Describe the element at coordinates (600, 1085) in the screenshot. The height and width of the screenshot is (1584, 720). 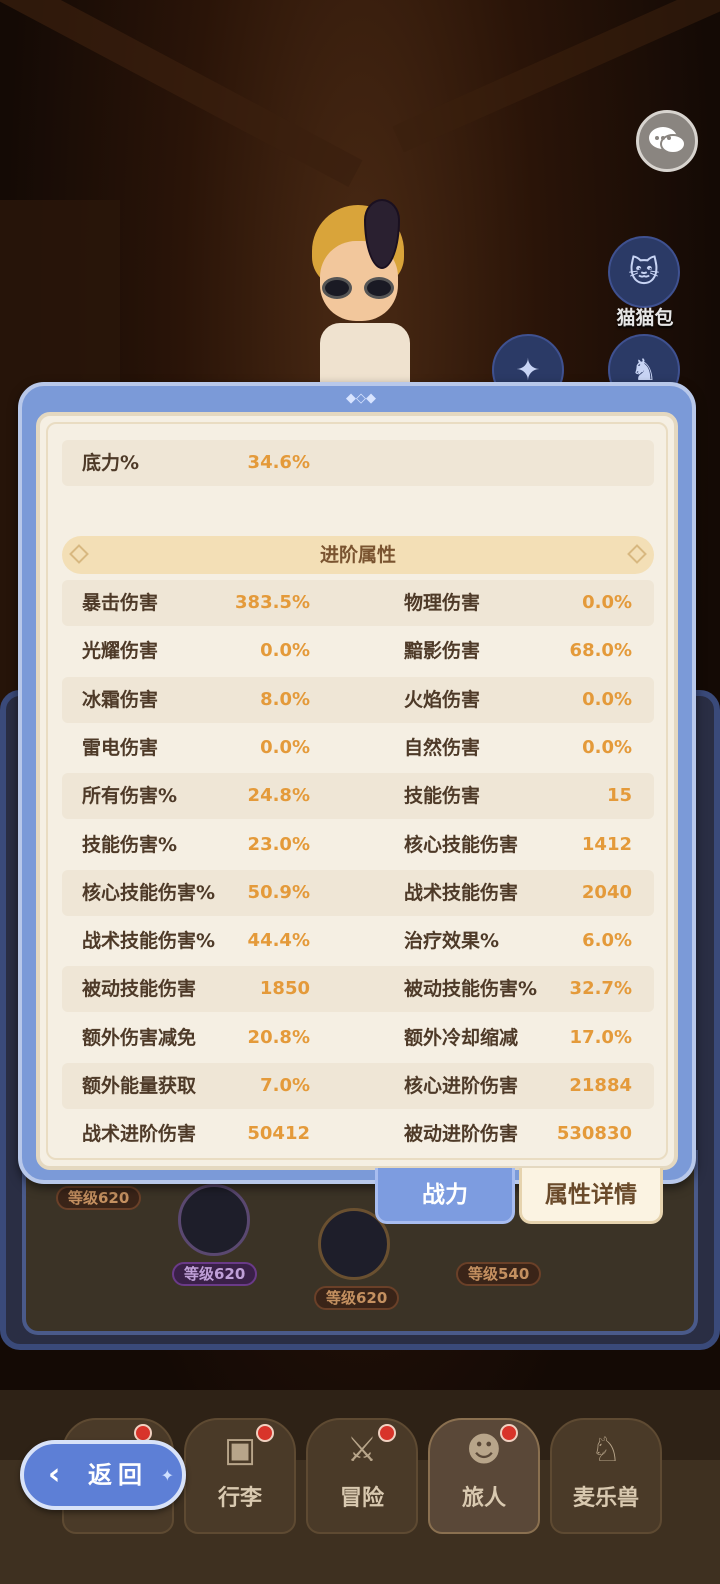
I see `stat-value: 21884` at that location.